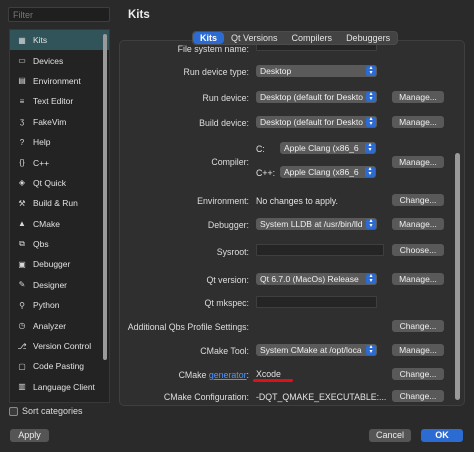 Image resolution: width=474 pixels, height=452 pixels. What do you see at coordinates (320, 250) in the screenshot?
I see `sysroot-field` at bounding box center [320, 250].